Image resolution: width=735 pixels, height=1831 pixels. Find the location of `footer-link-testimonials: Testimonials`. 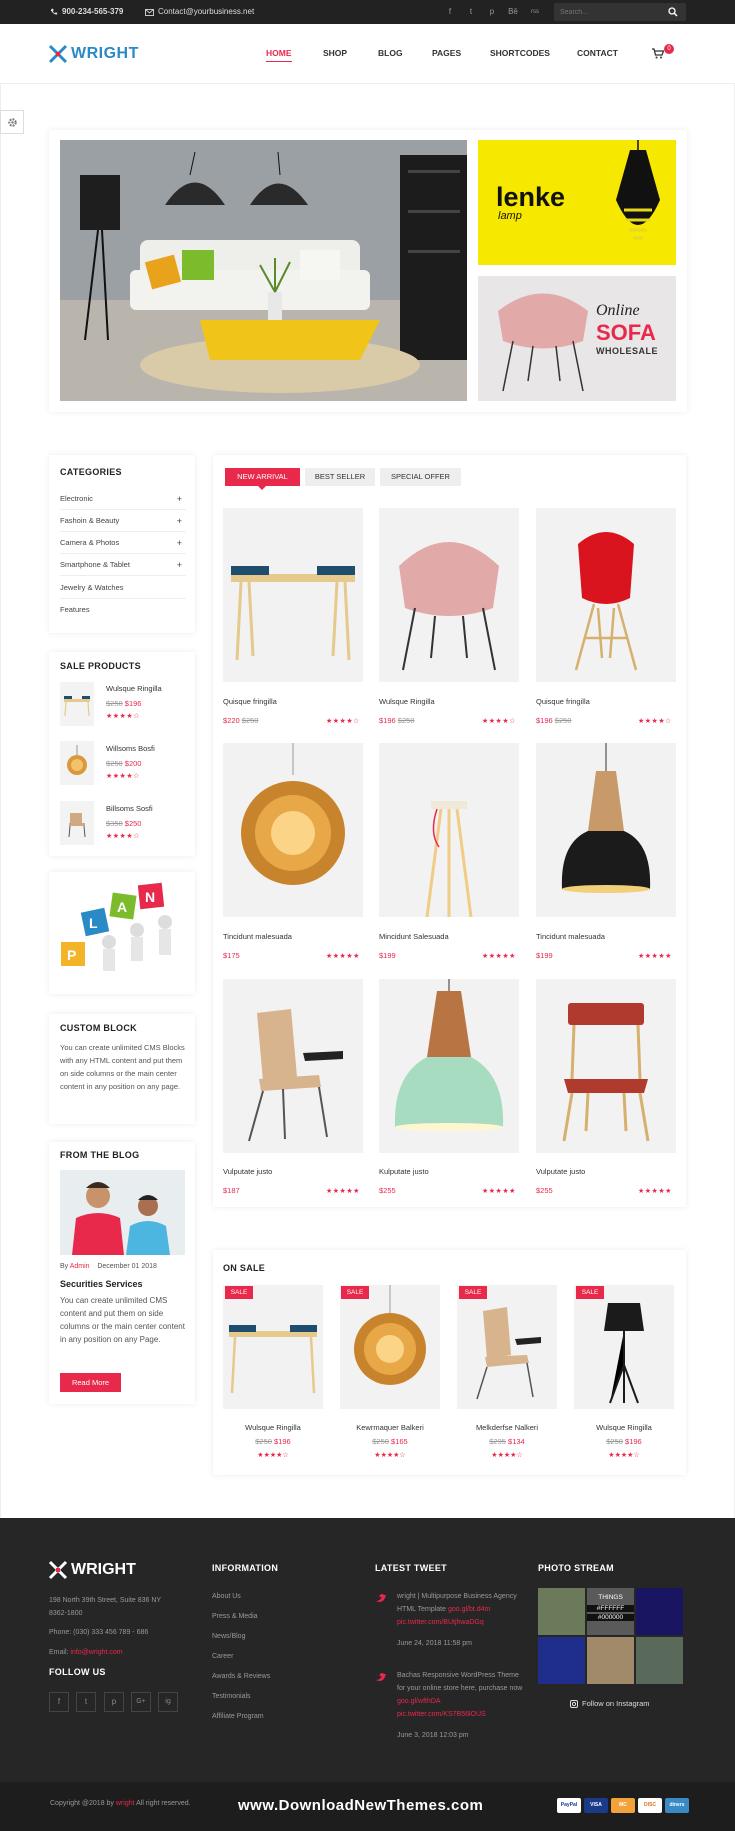

footer-link-testimonials: Testimonials is located at coordinates (231, 1696).